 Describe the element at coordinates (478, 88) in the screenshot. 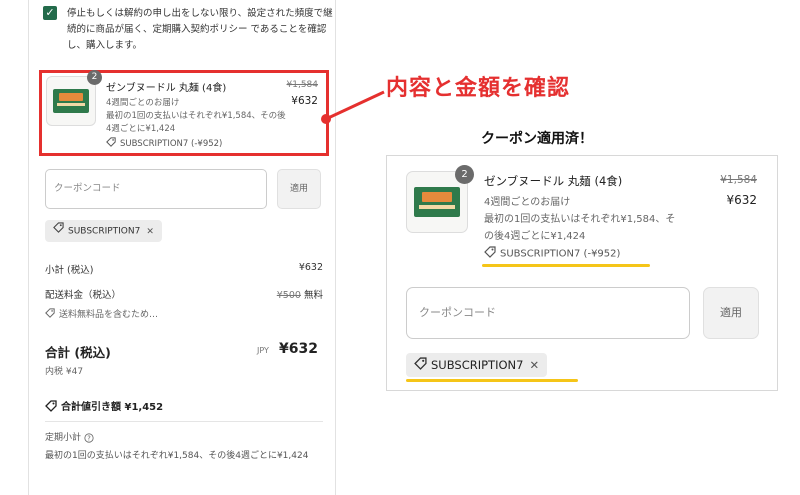

I see `annotation-heading: 内容と金額を確認` at that location.